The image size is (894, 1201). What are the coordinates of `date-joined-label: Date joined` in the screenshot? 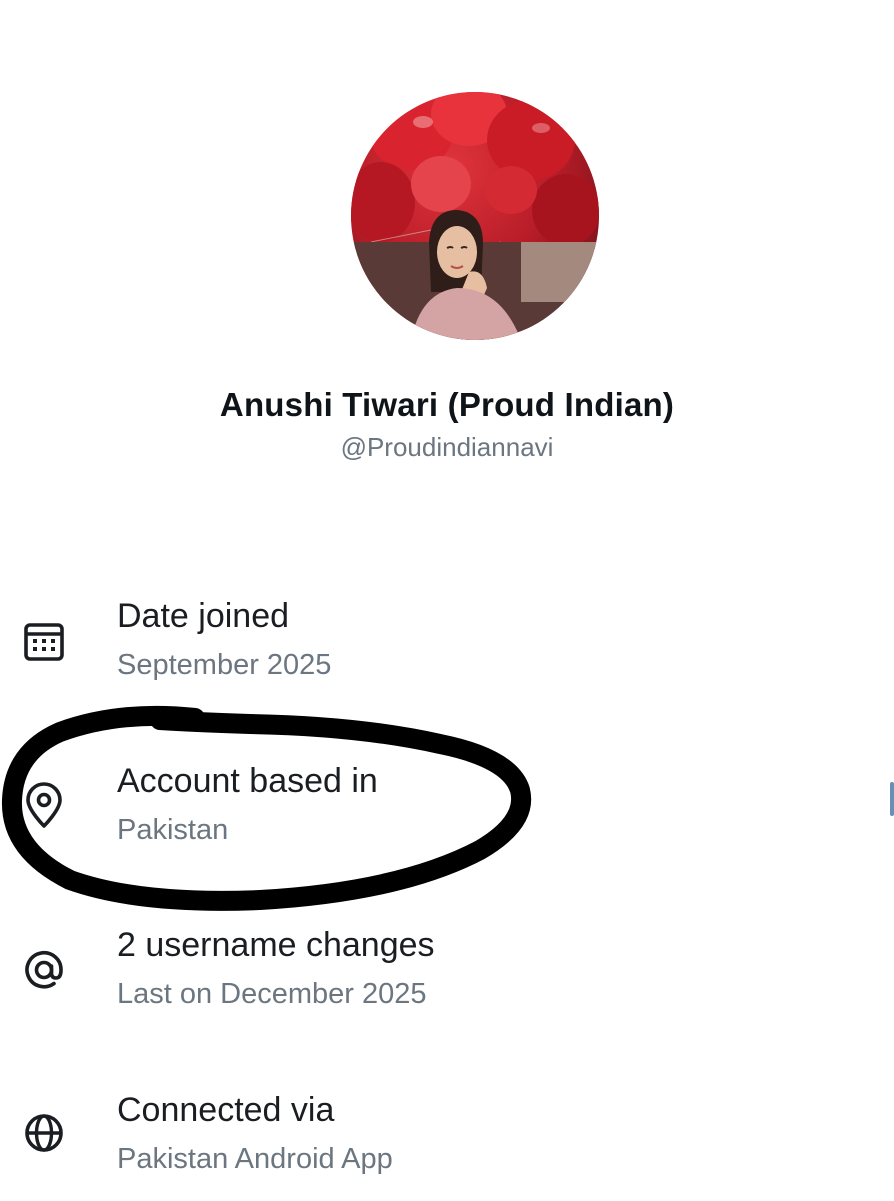 It's located at (203, 616).